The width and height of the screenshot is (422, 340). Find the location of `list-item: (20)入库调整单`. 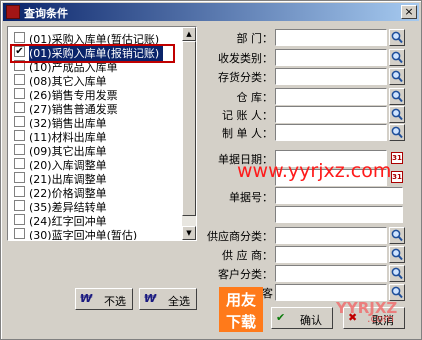

list-item: (20)入库调整单 is located at coordinates (97, 164).